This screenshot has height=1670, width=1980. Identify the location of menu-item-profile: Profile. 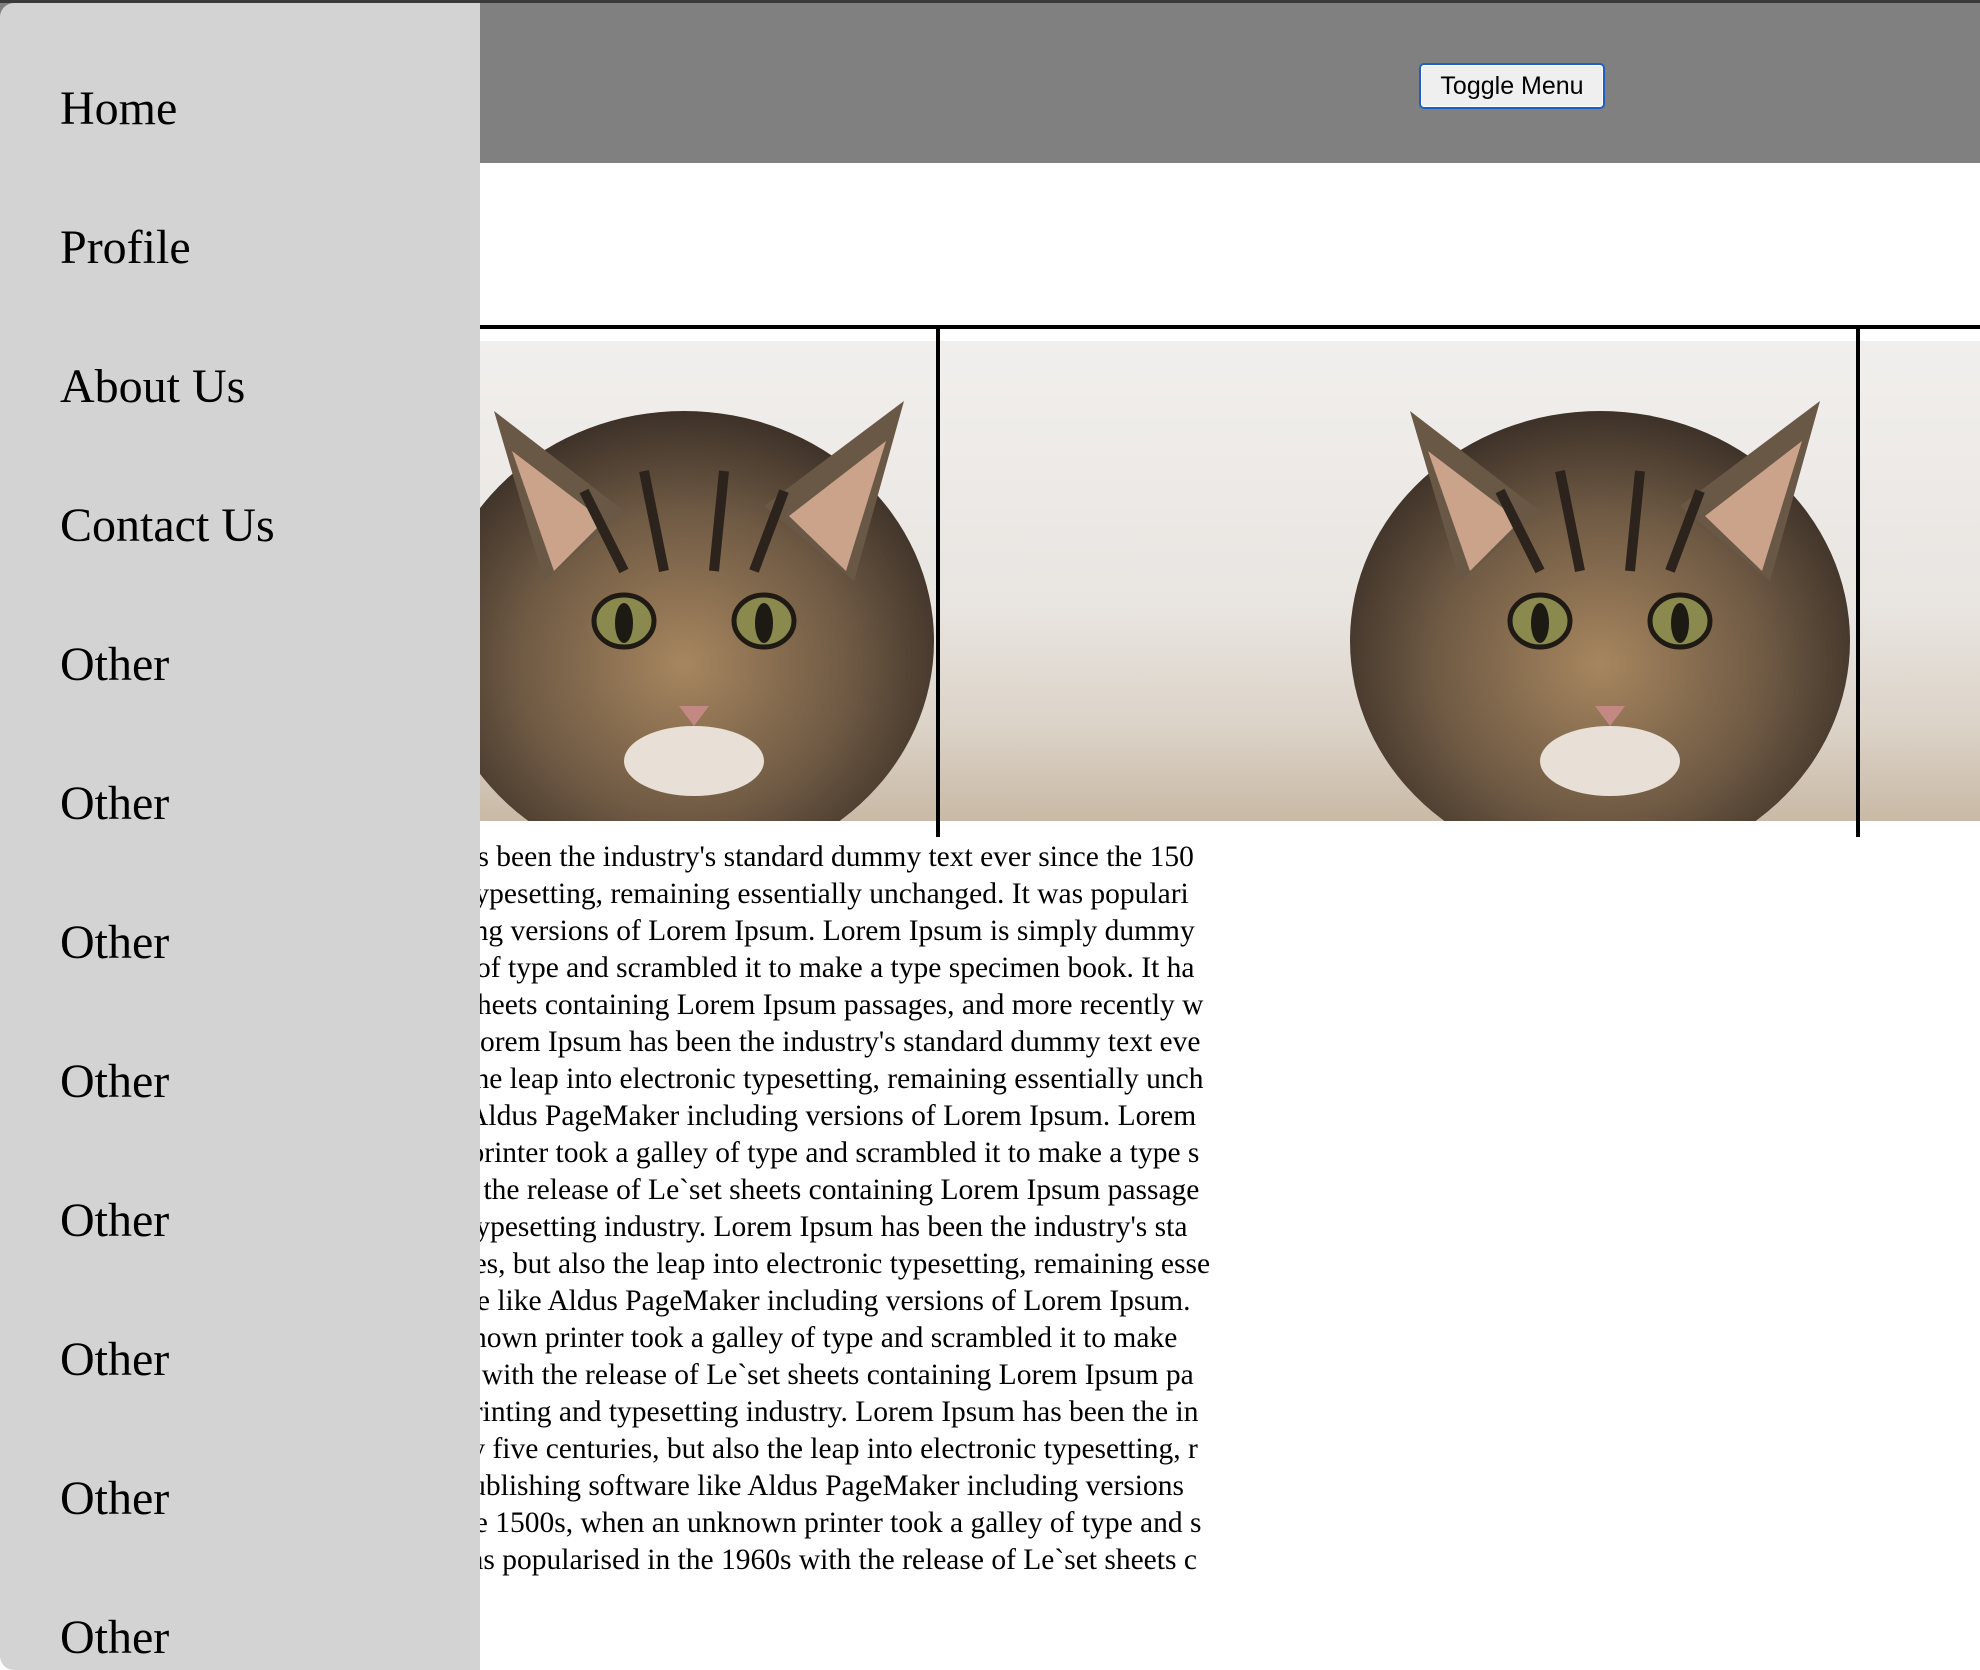
(125, 248).